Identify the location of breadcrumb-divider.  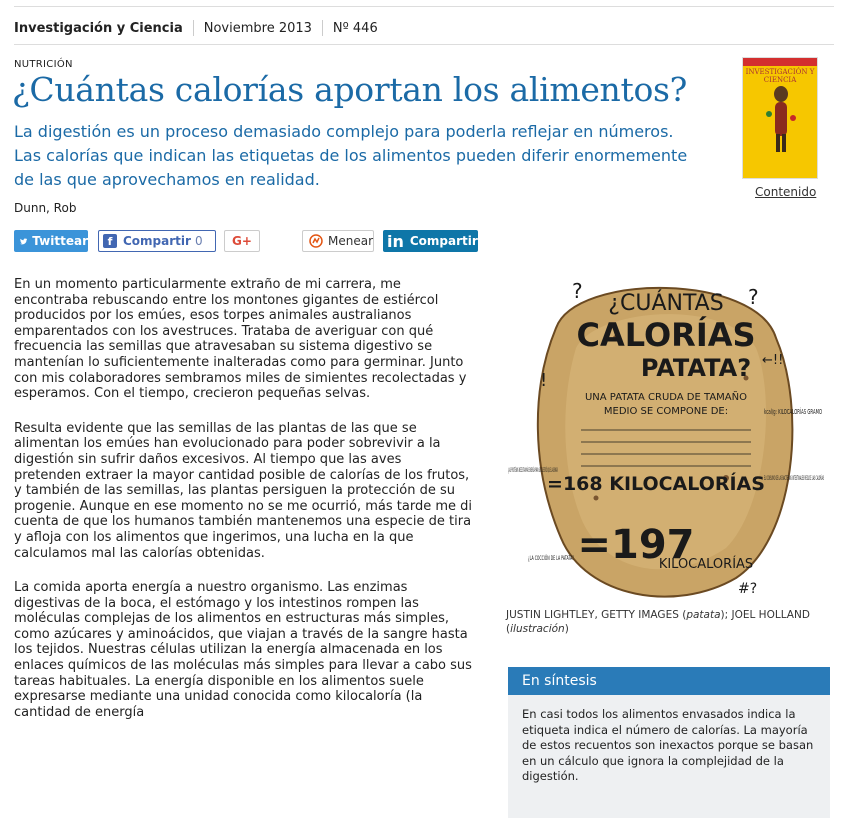
(424, 44).